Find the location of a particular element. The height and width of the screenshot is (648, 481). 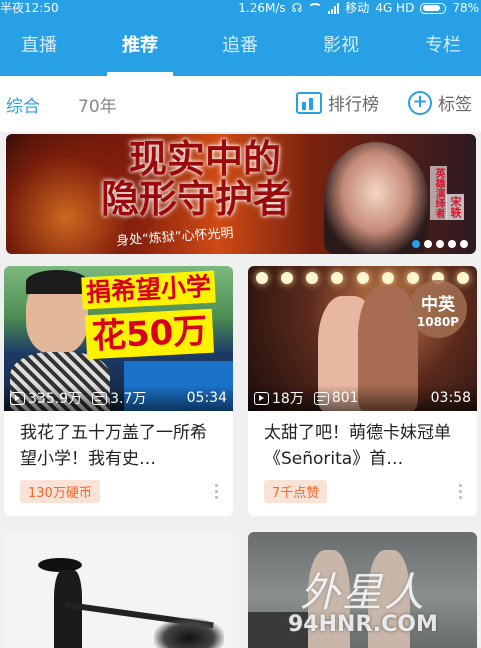

status-right: 1.26M/s ☊ 移动 4G HD 78% is located at coordinates (358, 8).